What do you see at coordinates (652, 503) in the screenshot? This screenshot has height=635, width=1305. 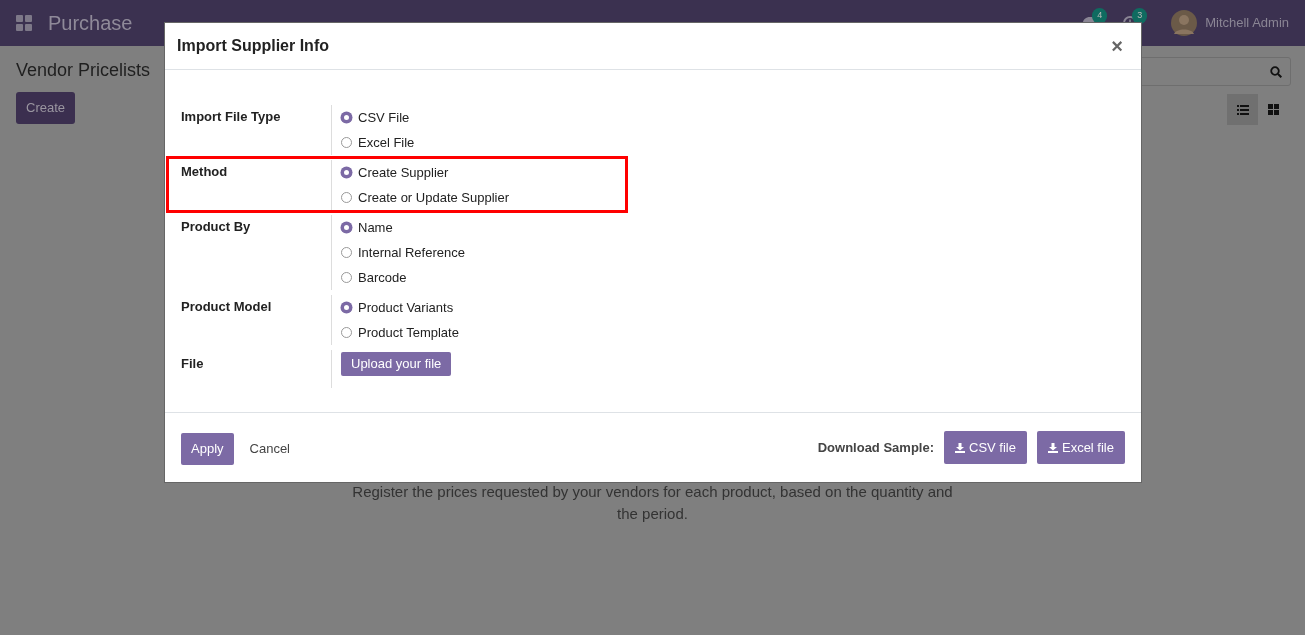 I see `help-text: Register the prices requested by your vendors for each product, based on the quantity and the period.` at bounding box center [652, 503].